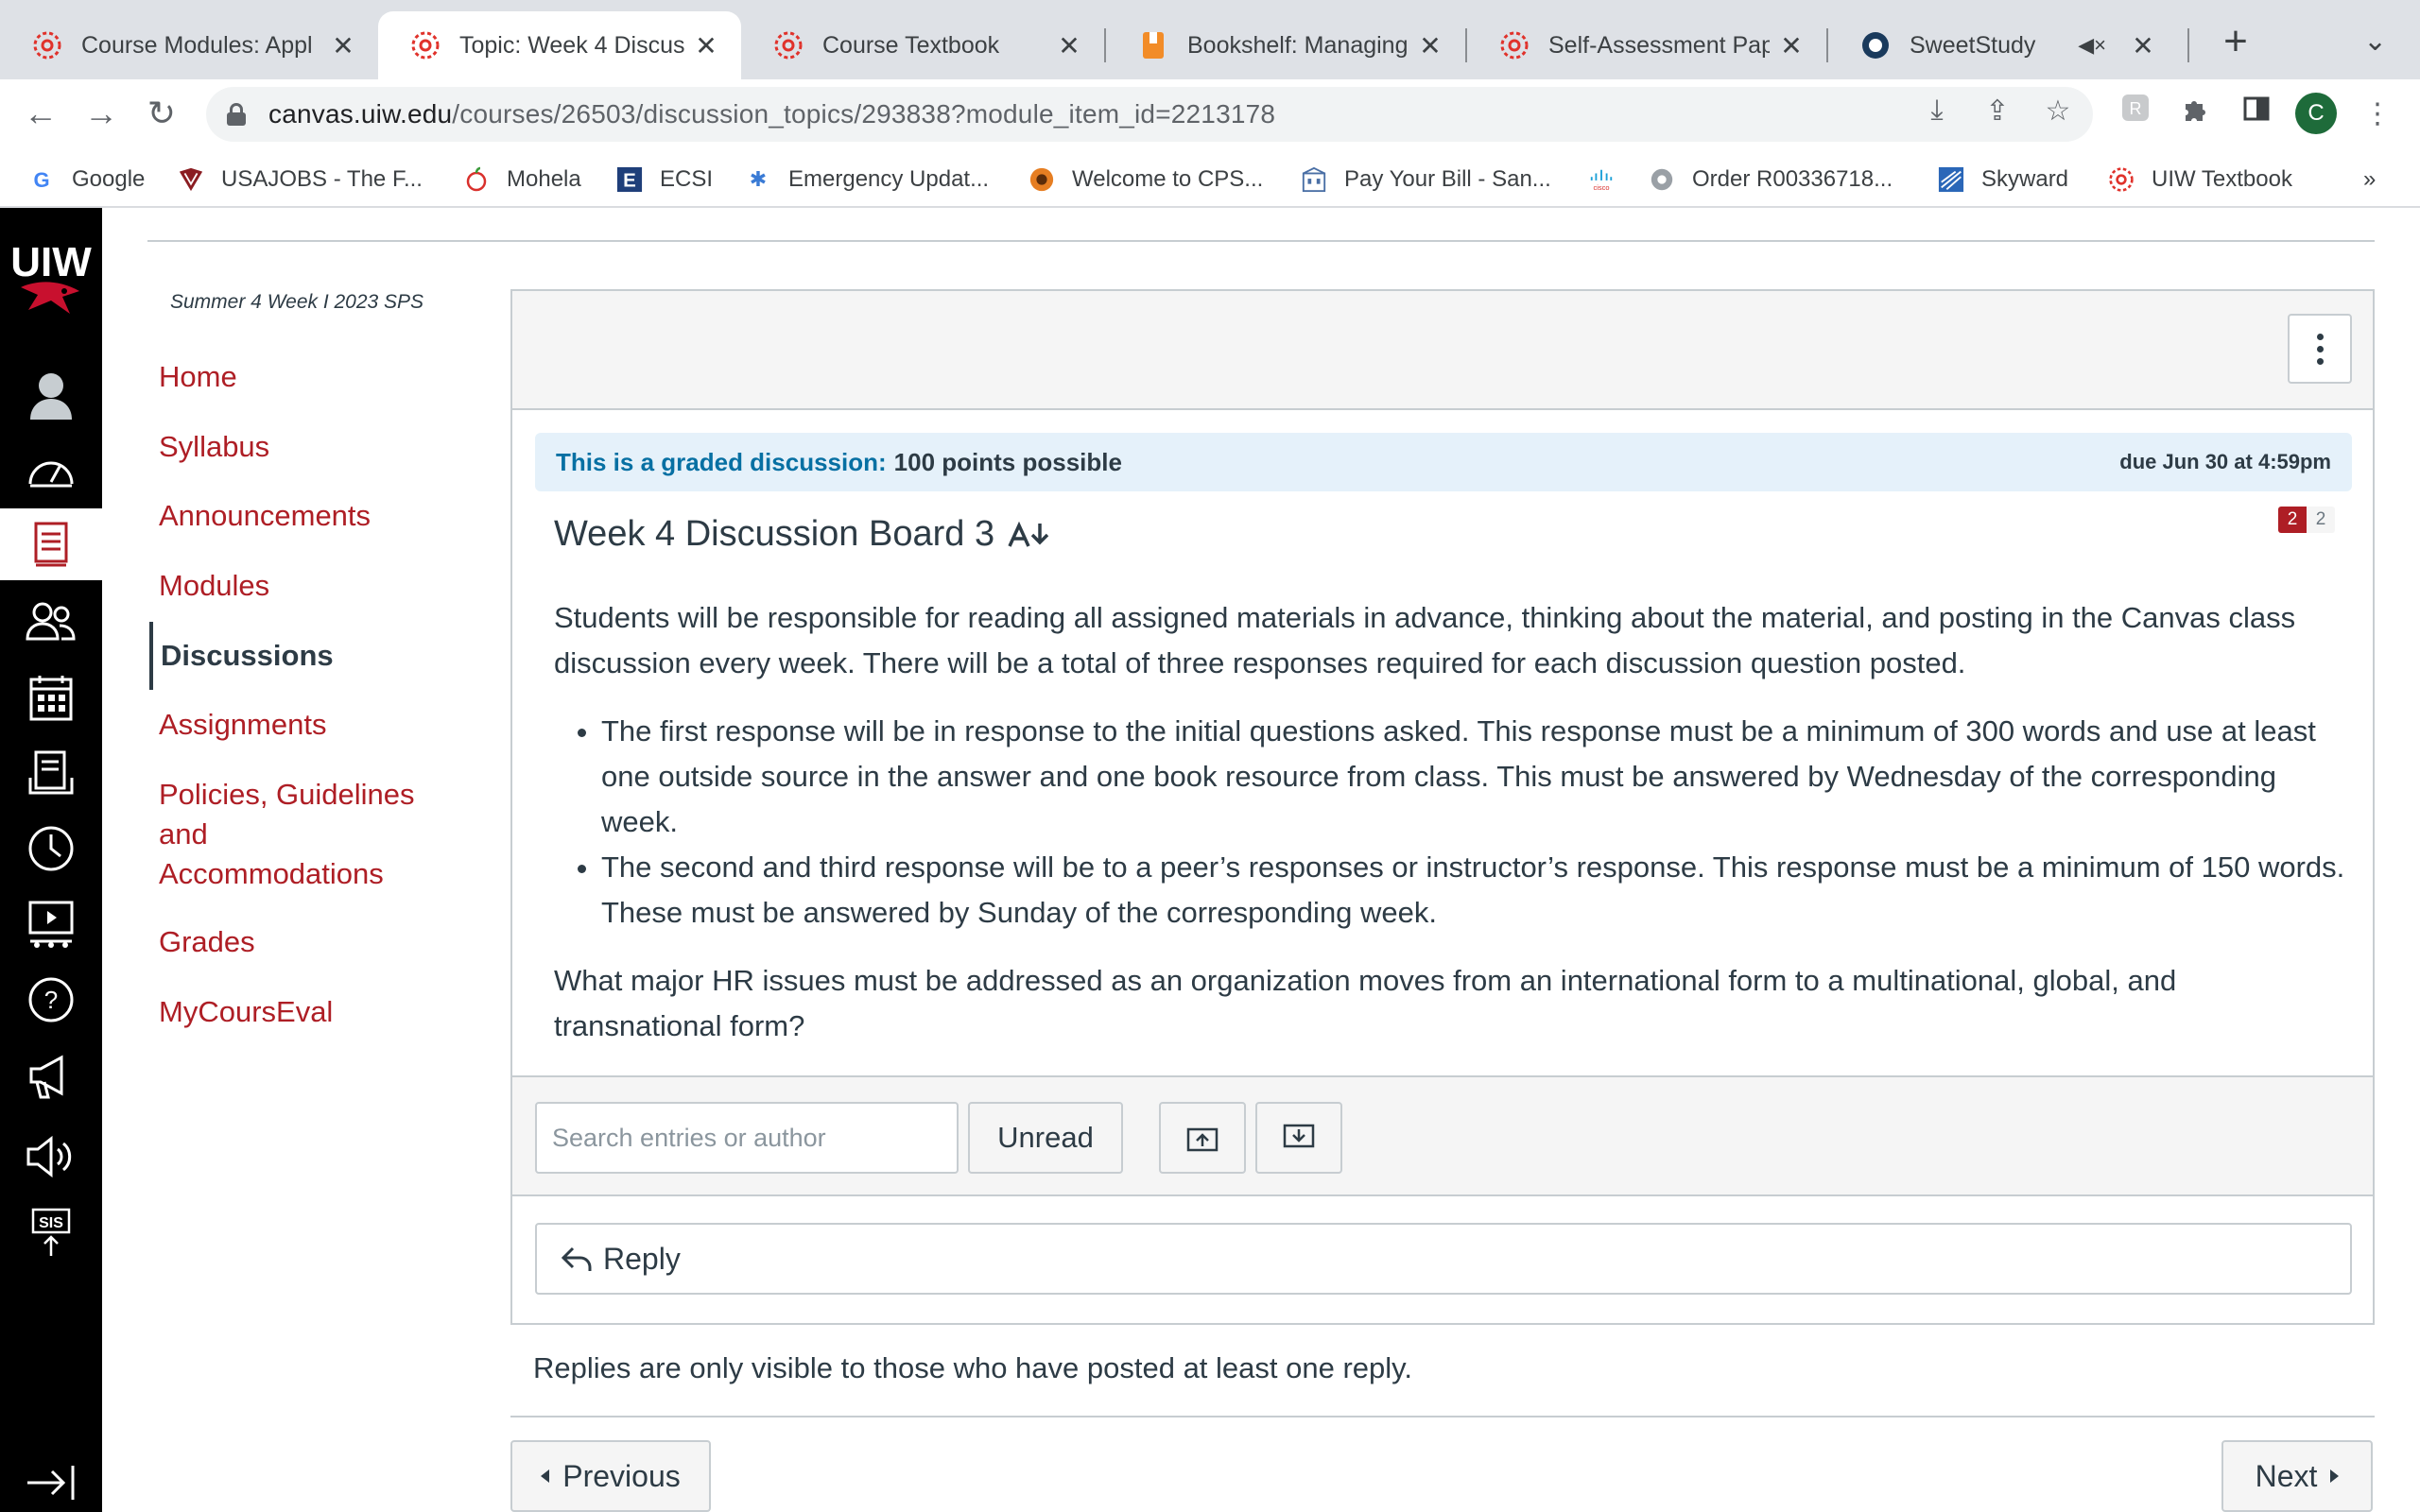  What do you see at coordinates (1951, 179) in the screenshot?
I see `skyward-icon` at bounding box center [1951, 179].